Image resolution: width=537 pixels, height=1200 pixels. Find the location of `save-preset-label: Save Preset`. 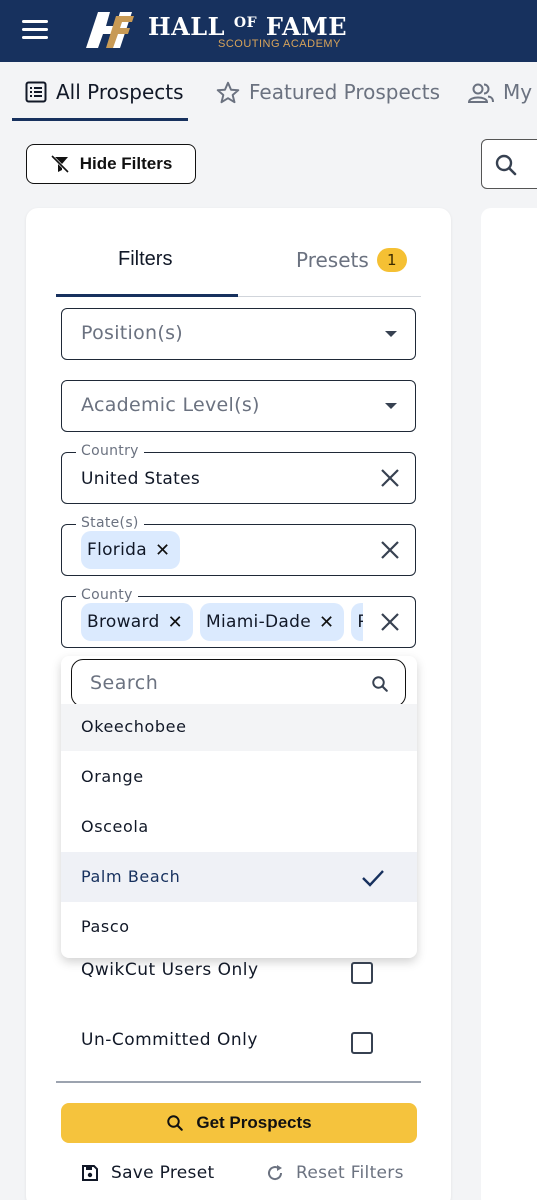

save-preset-label: Save Preset is located at coordinates (163, 1173).